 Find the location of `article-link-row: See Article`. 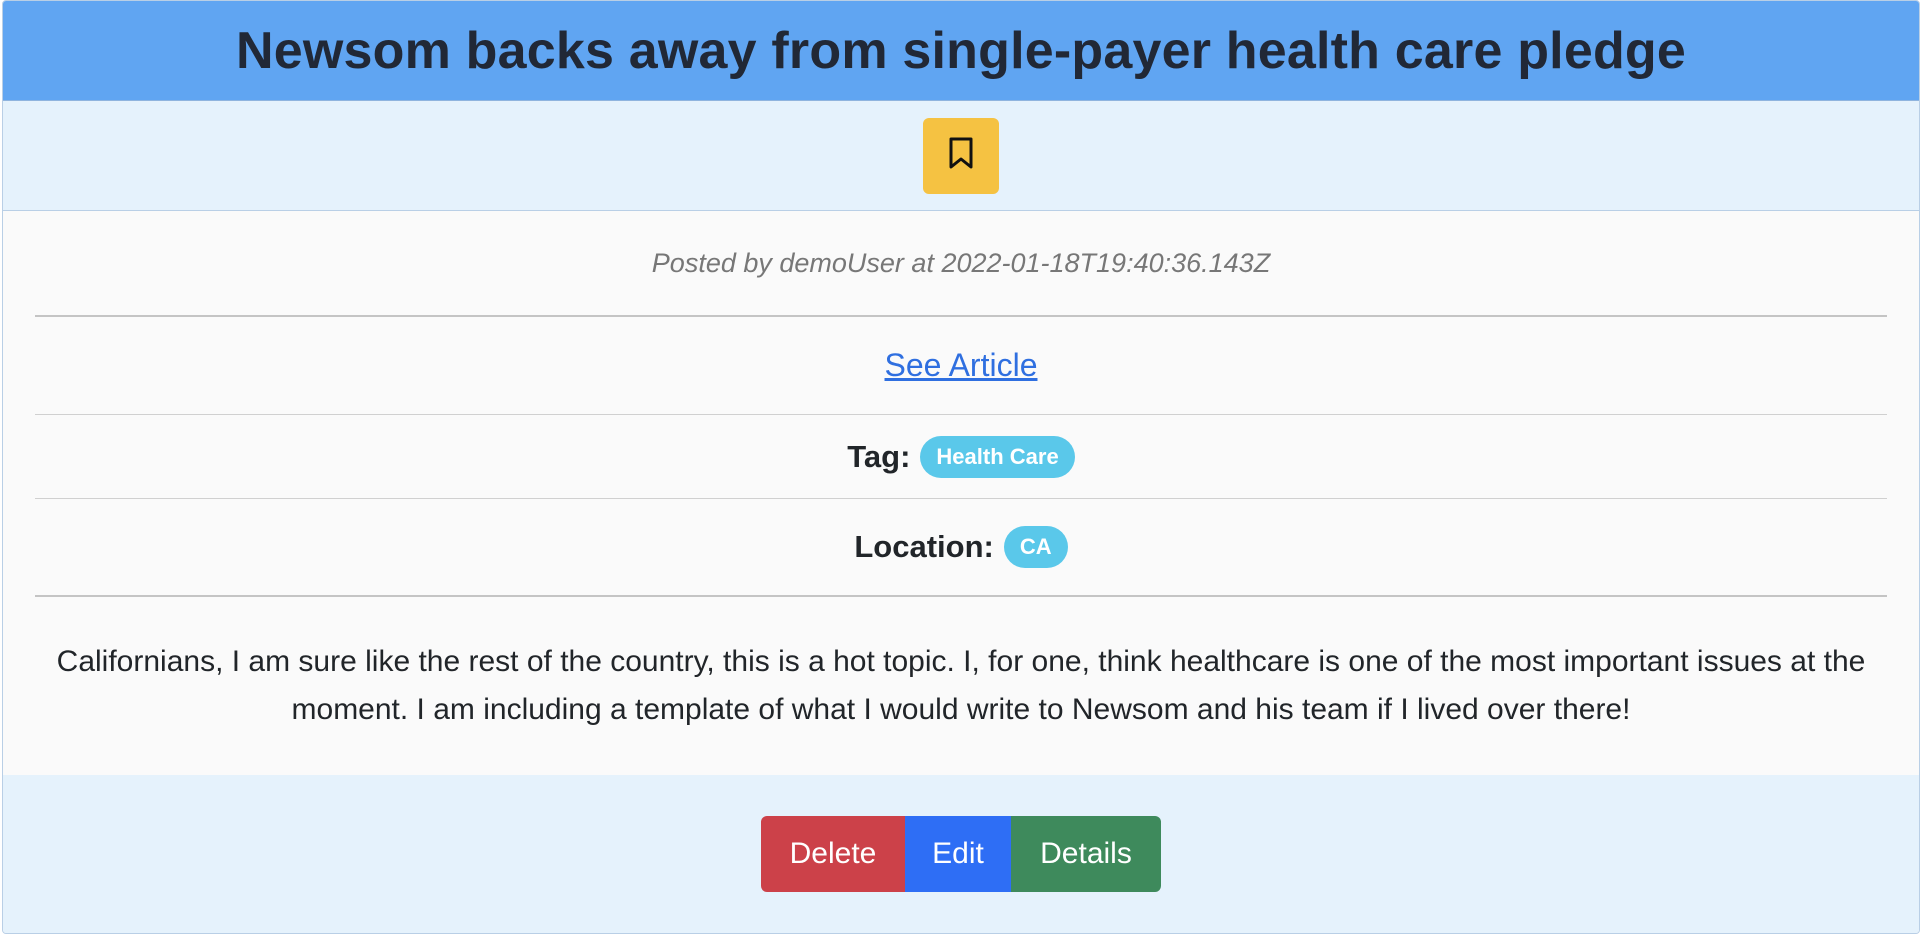

article-link-row: See Article is located at coordinates (961, 366).